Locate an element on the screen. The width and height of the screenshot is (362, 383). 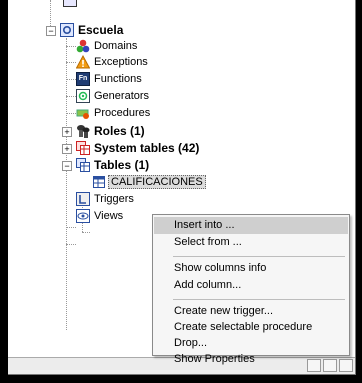
roles-icon is located at coordinates (83, 131).